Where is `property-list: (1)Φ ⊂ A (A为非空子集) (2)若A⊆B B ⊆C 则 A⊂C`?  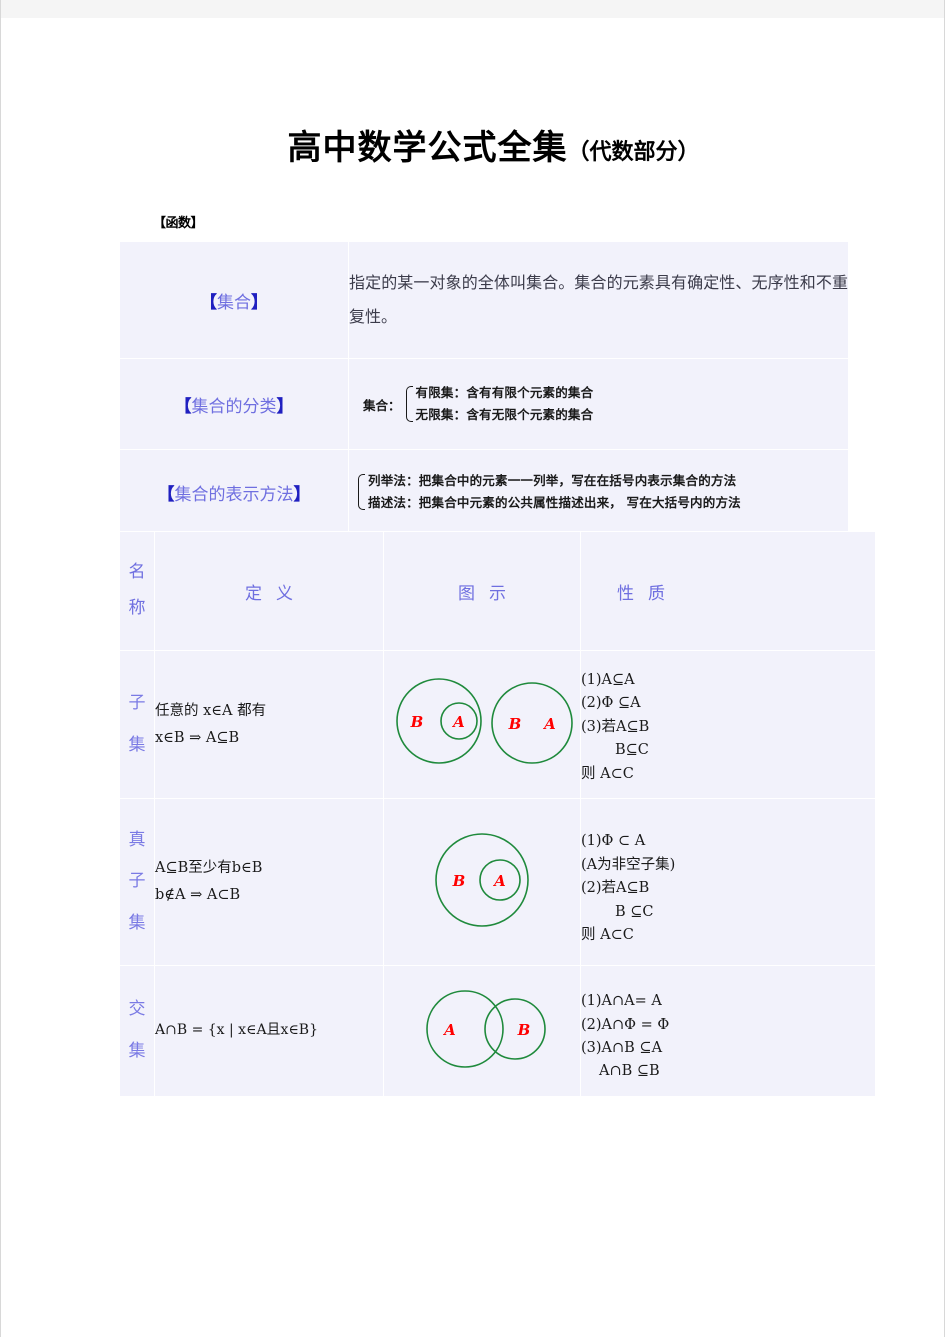
property-list: (1)Φ ⊂ A (A为非空子集) (2)若A⊆B B ⊆C 则 A⊂C is located at coordinates (728, 881).